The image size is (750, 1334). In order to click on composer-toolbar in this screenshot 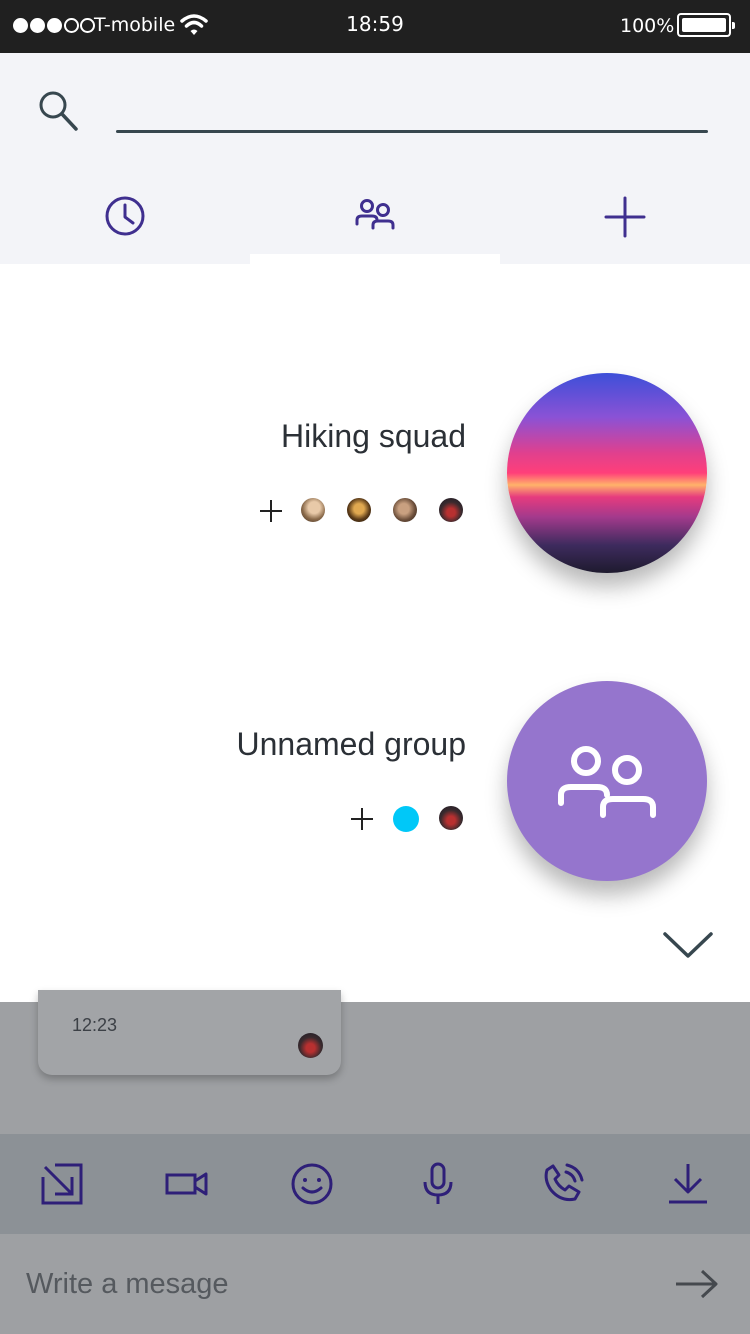, I will do `click(375, 1184)`.